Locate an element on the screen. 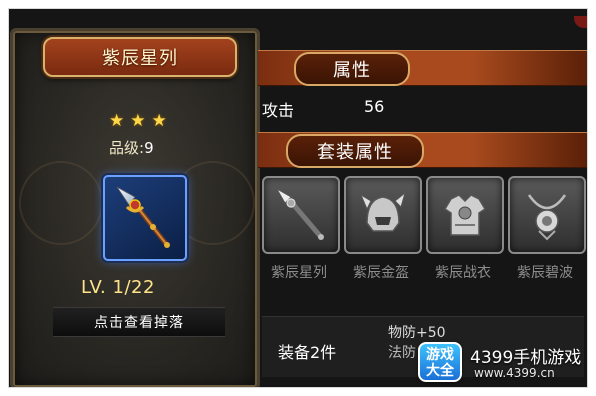 The width and height of the screenshot is (596, 396). attributes-title: 属性 is located at coordinates (352, 70).